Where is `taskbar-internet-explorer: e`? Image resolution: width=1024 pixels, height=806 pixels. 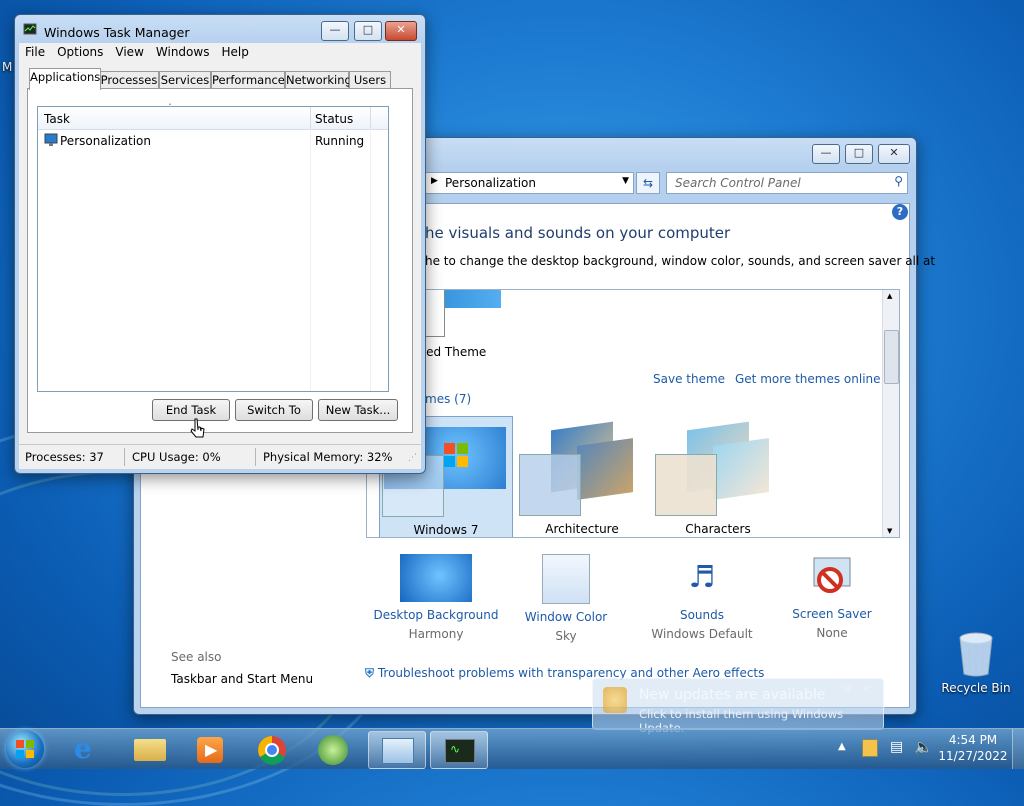
taskbar-internet-explorer: e is located at coordinates (88, 749).